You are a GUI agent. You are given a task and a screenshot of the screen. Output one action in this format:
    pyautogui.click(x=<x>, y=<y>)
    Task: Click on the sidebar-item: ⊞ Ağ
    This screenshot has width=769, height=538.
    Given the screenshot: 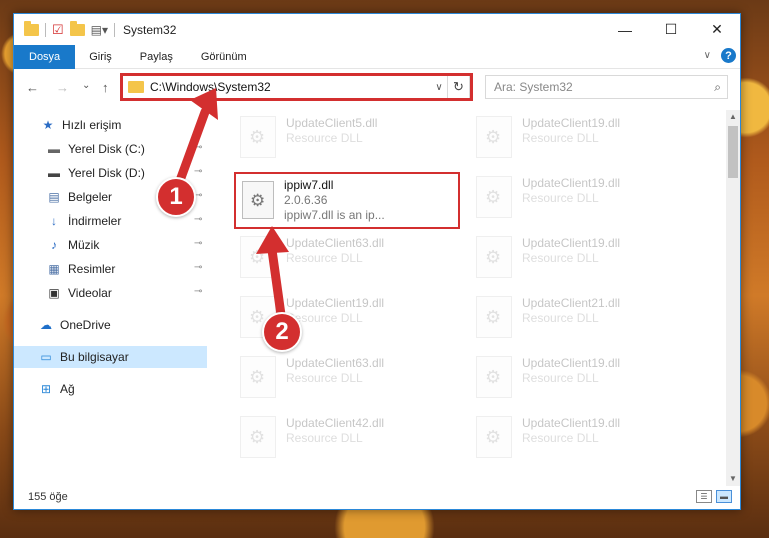 What is the action you would take?
    pyautogui.click(x=44, y=389)
    